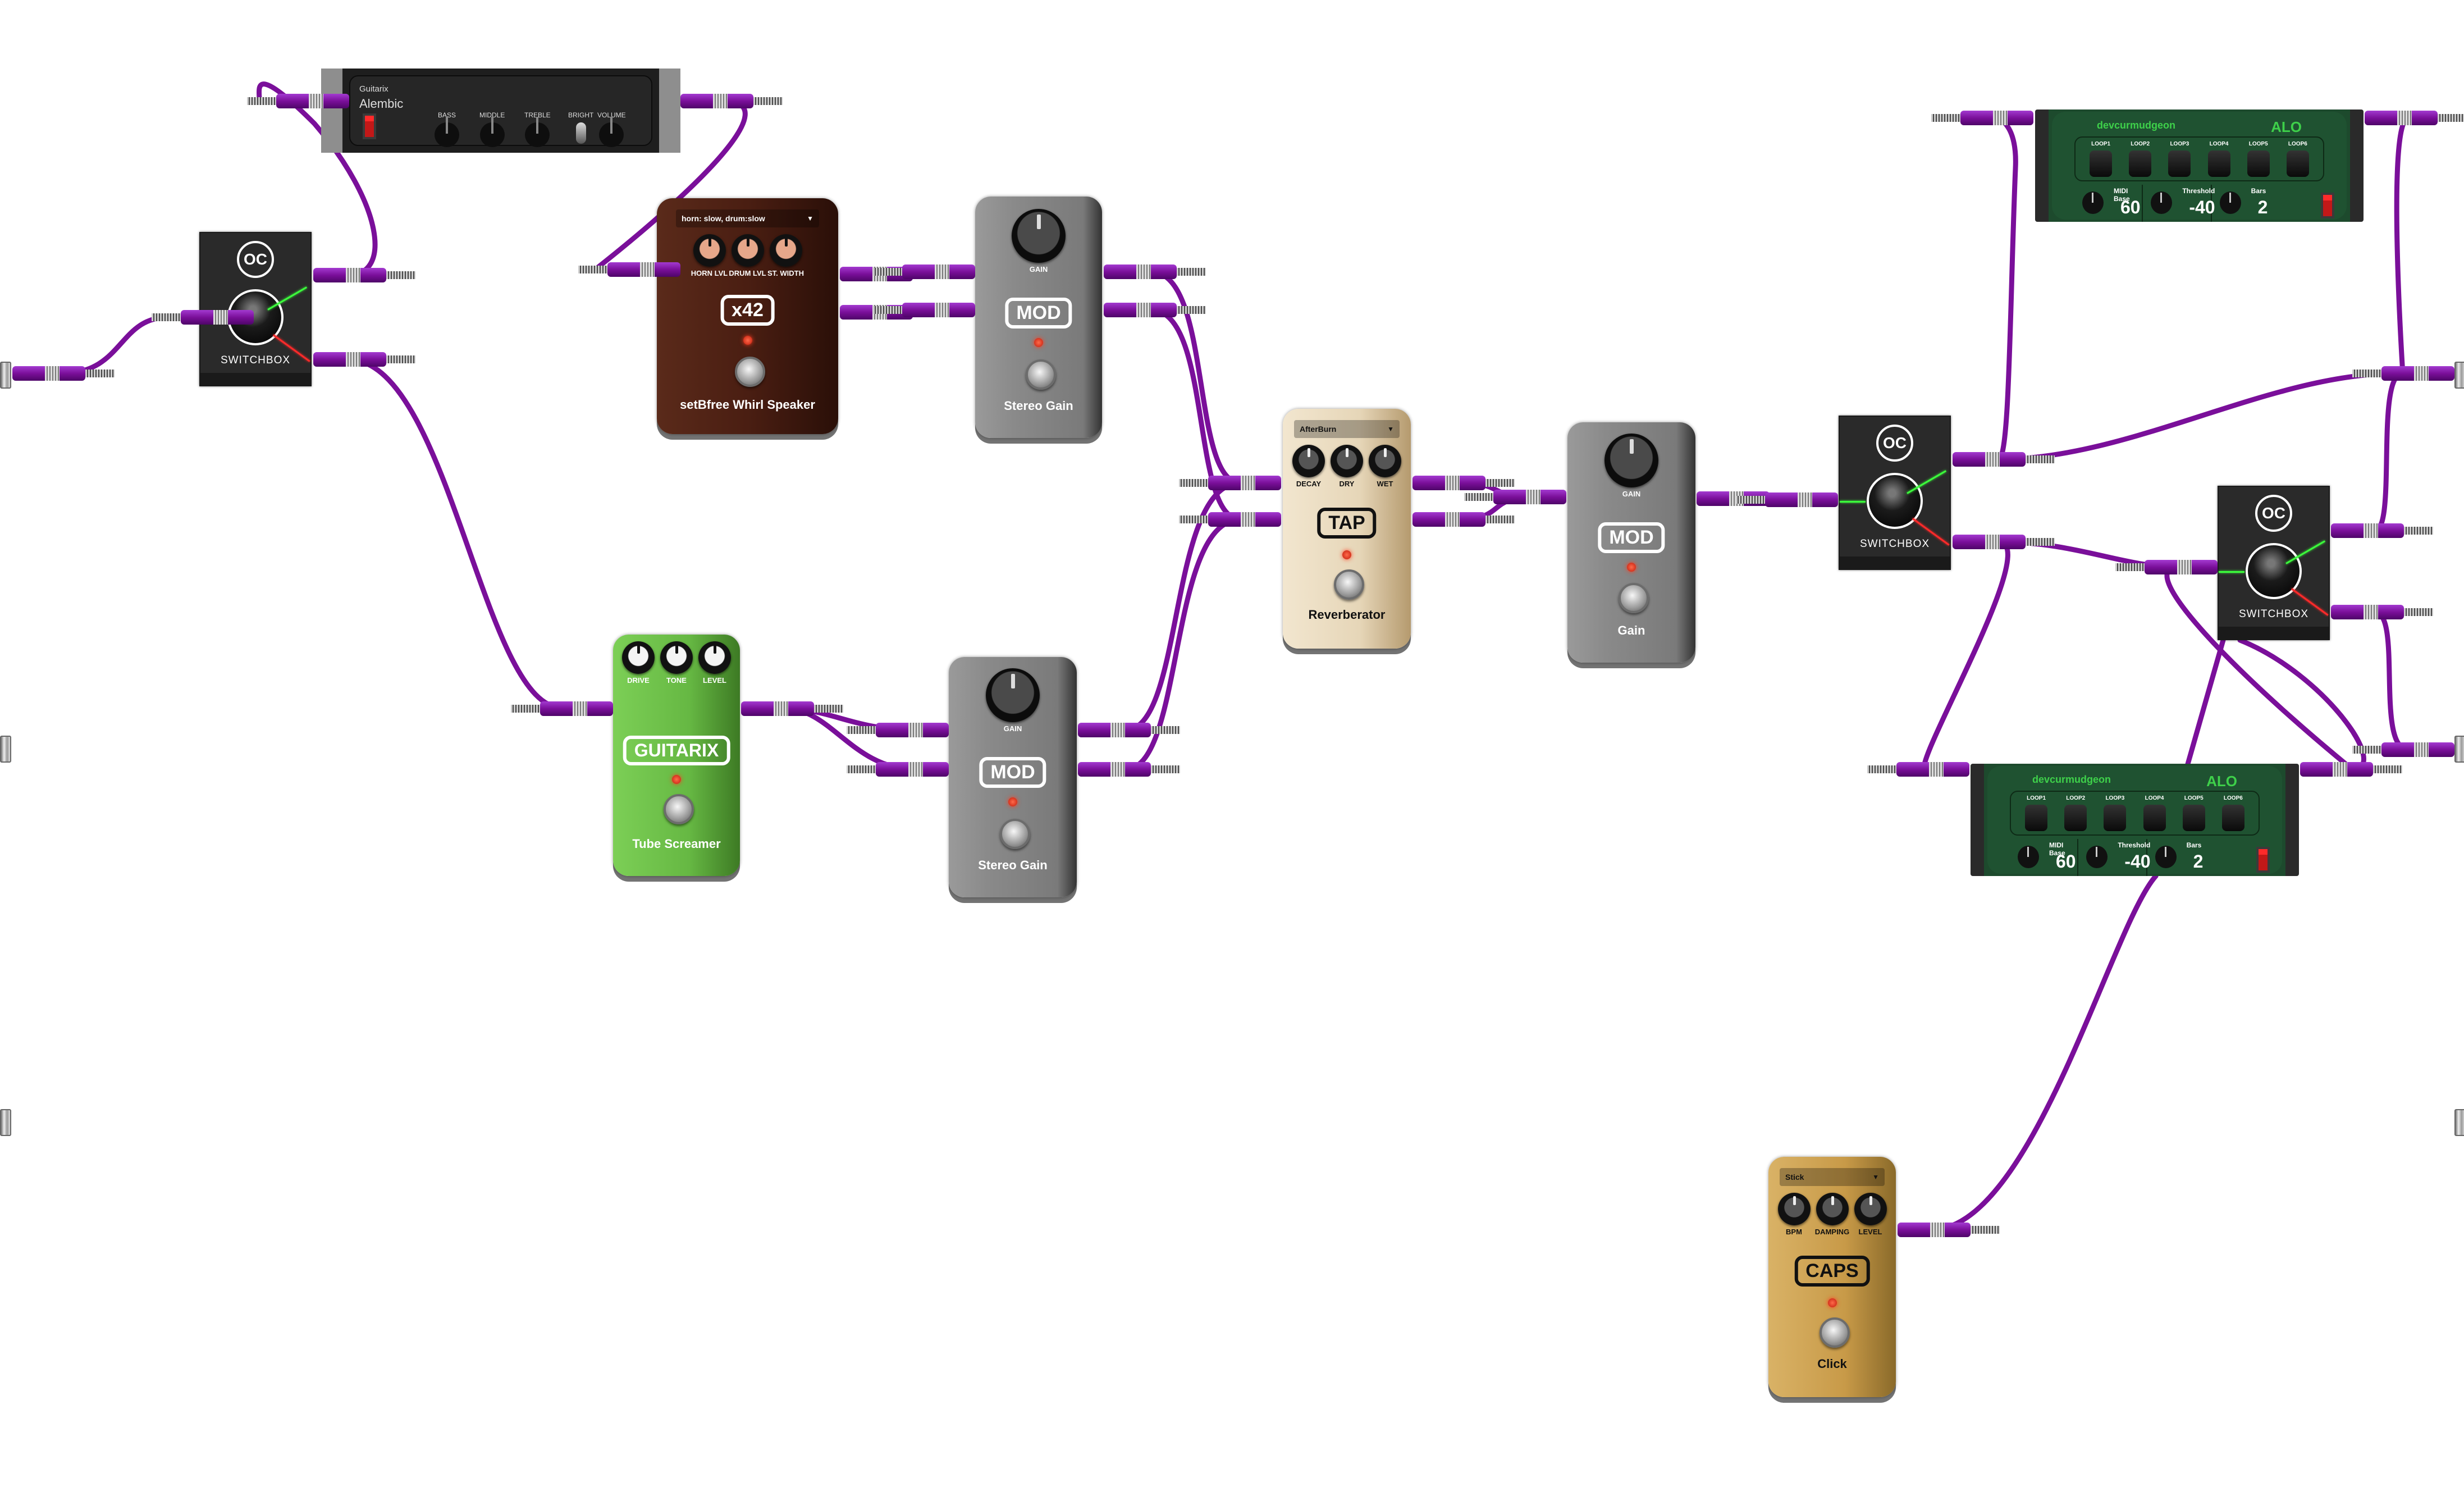 The image size is (2464, 1496). I want to click on cable-switchbox1-to-tubescreamer, so click(454, 533).